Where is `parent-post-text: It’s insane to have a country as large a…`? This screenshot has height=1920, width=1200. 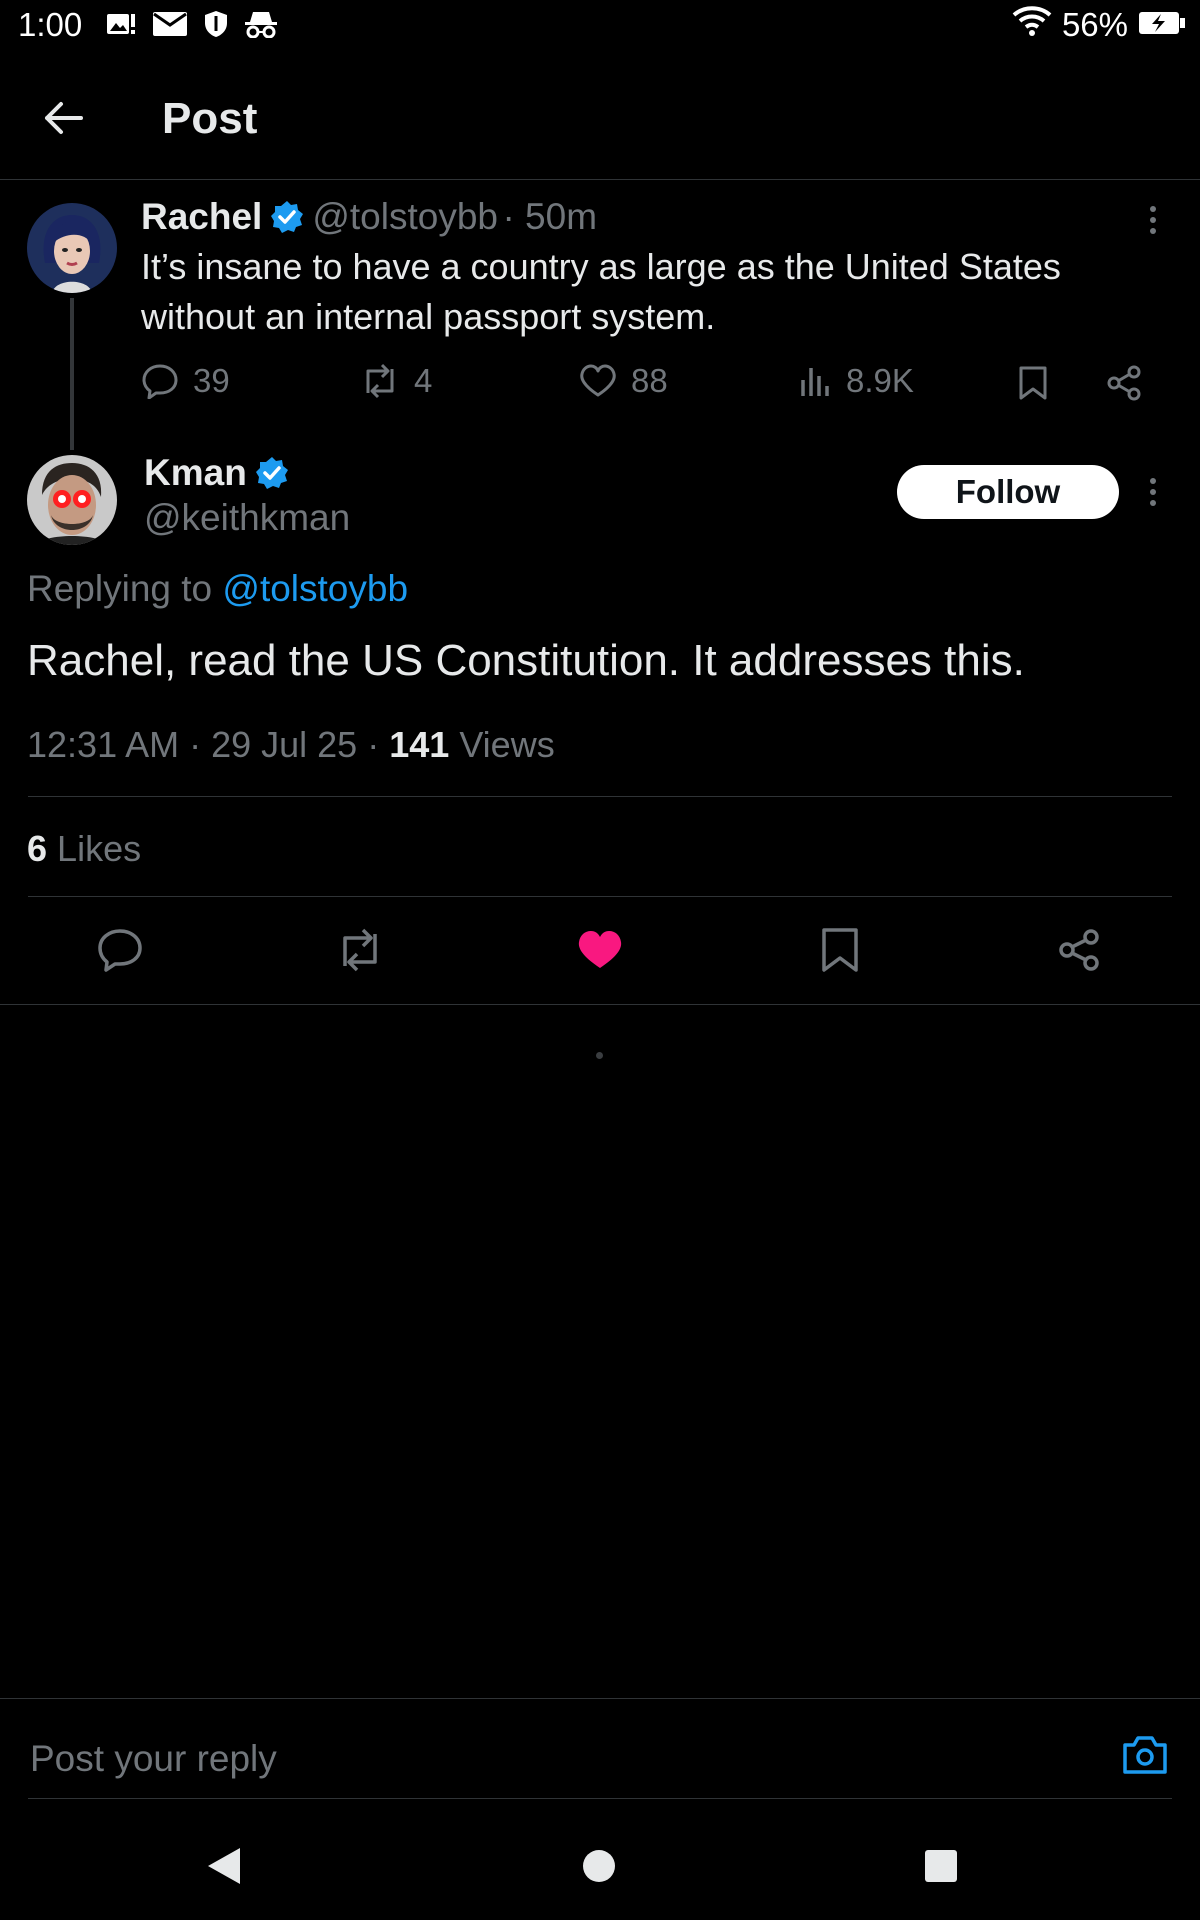 parent-post-text: It’s insane to have a country as large a… is located at coordinates (601, 291).